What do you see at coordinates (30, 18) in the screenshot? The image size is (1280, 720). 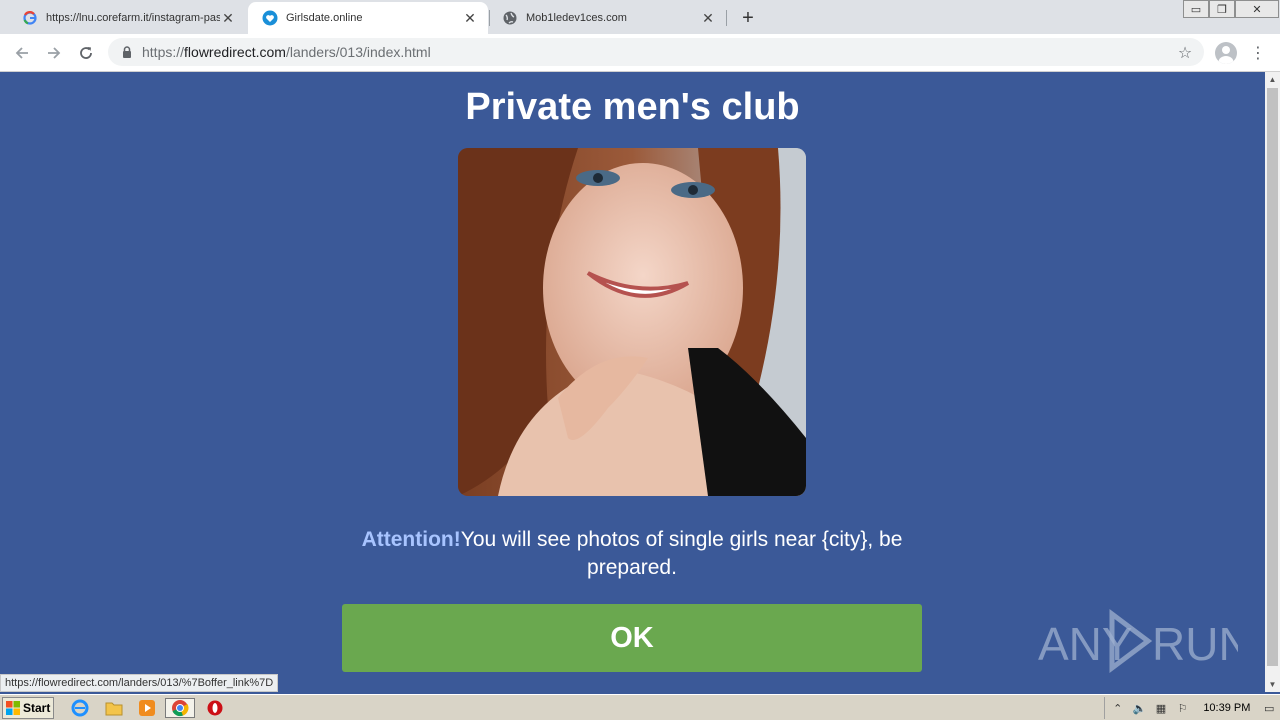 I see `google-g-icon` at bounding box center [30, 18].